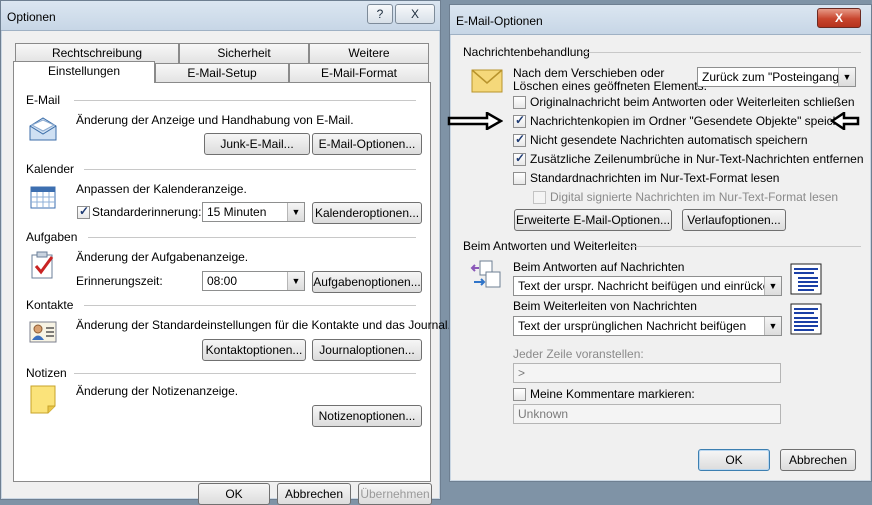  What do you see at coordinates (369, 53) in the screenshot?
I see `tab-weitere: Weitere` at bounding box center [369, 53].